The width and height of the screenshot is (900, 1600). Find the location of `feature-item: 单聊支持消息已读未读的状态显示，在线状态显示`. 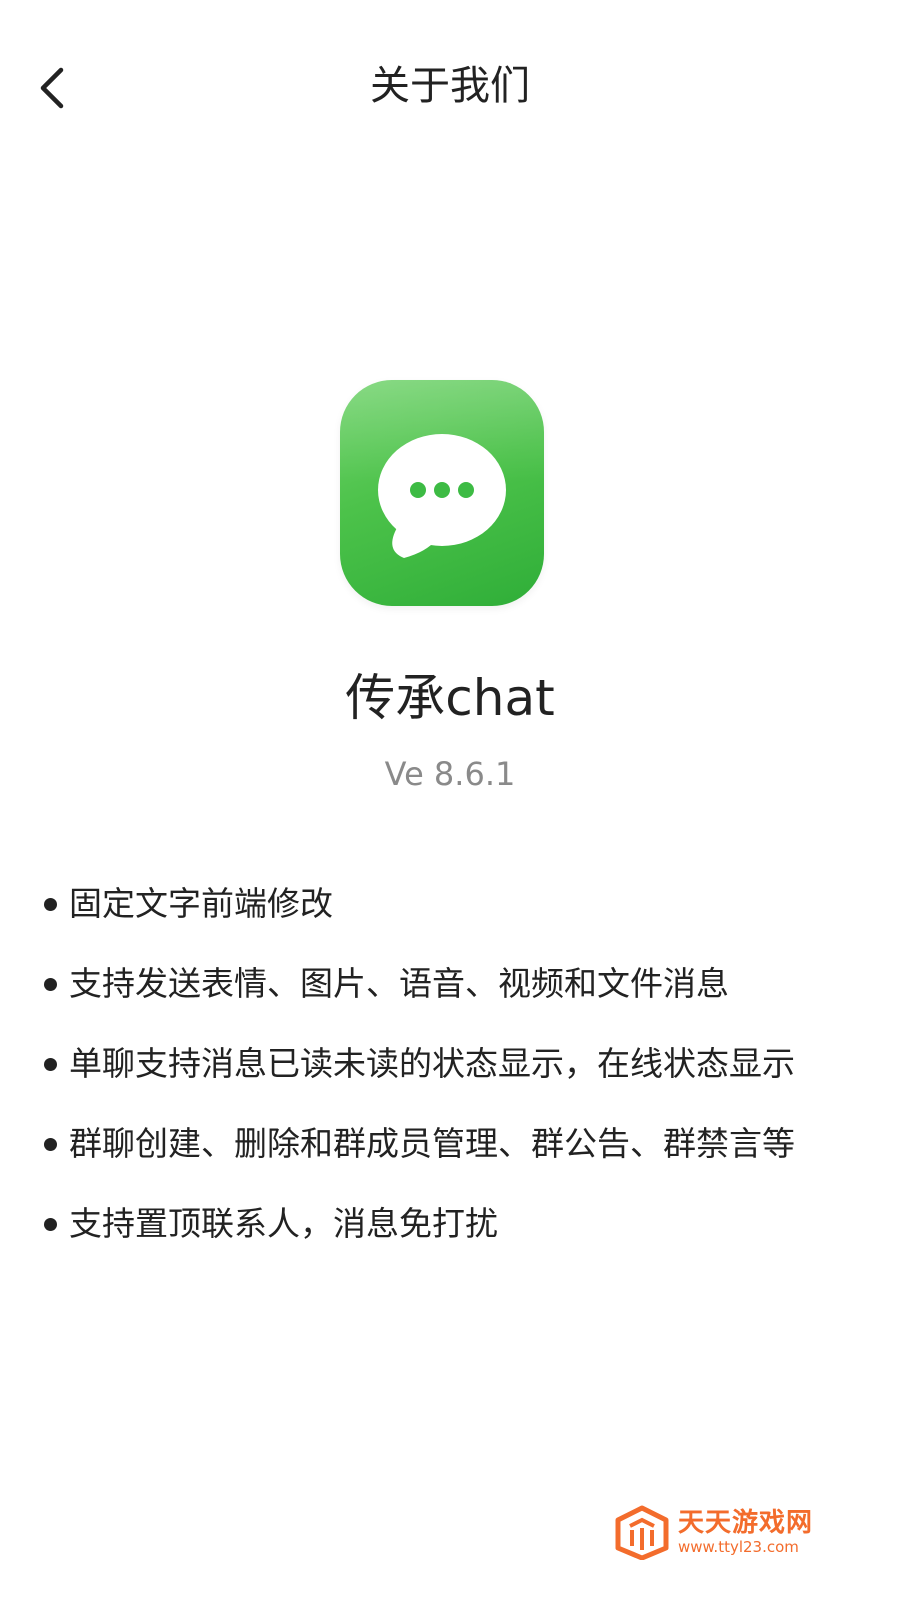

feature-item: 单聊支持消息已读未读的状态显示，在线状态显示 is located at coordinates (459, 1064).